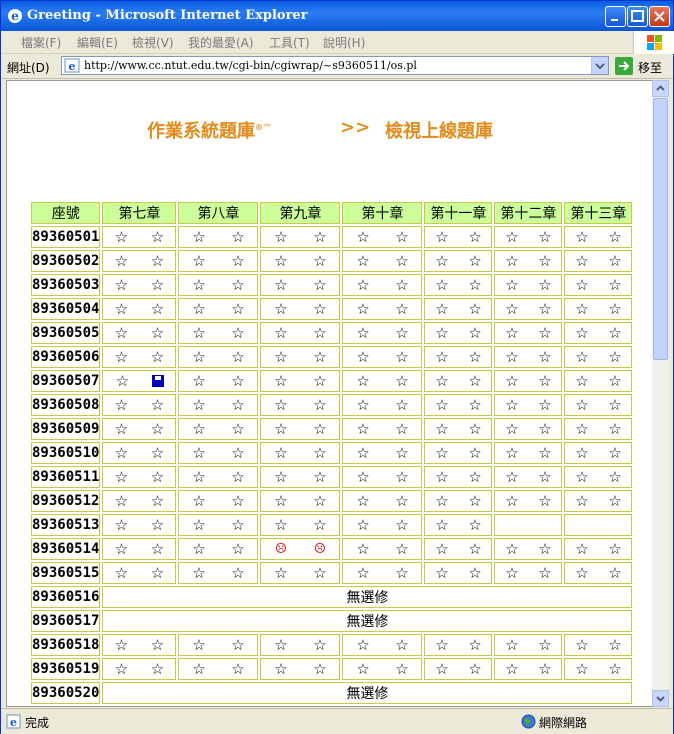 This screenshot has height=734, width=674. What do you see at coordinates (158, 381) in the screenshot?
I see `floppy-disk-icon` at bounding box center [158, 381].